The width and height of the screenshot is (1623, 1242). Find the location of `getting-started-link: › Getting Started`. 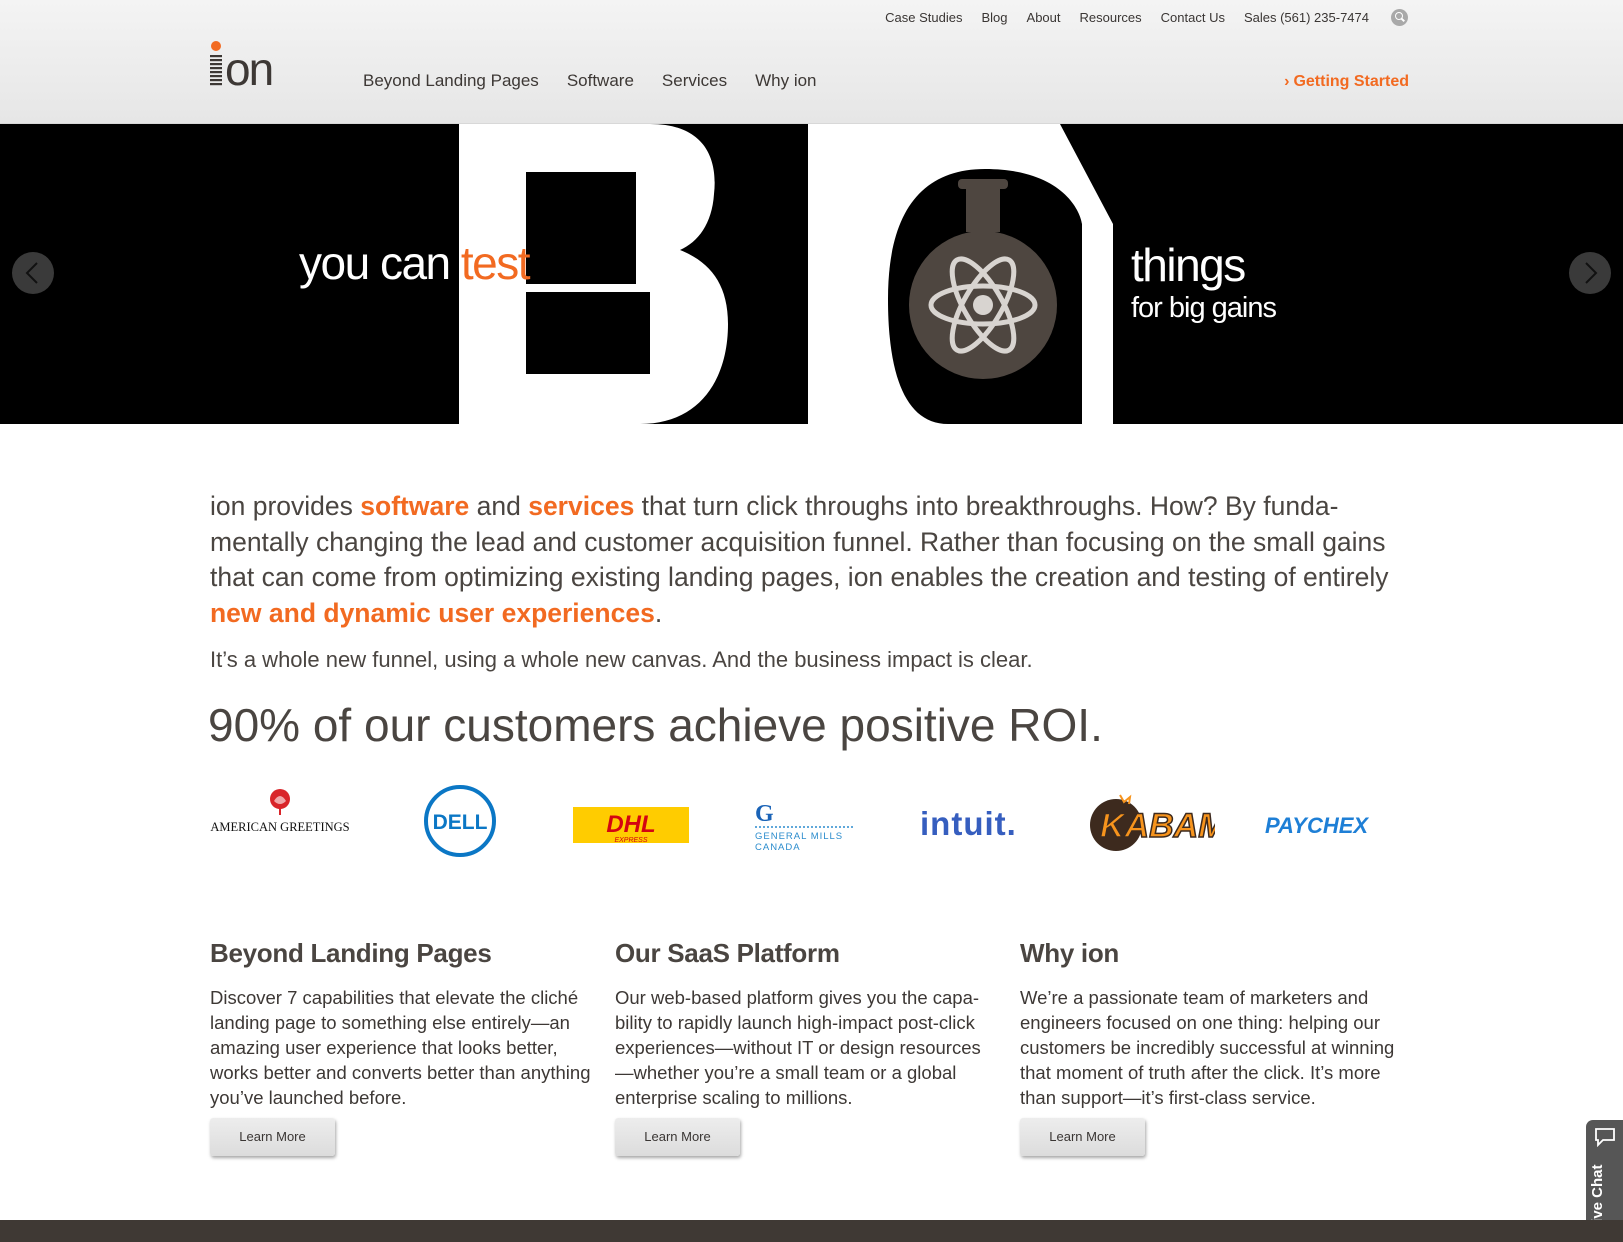

getting-started-link: › Getting Started is located at coordinates (1346, 82).